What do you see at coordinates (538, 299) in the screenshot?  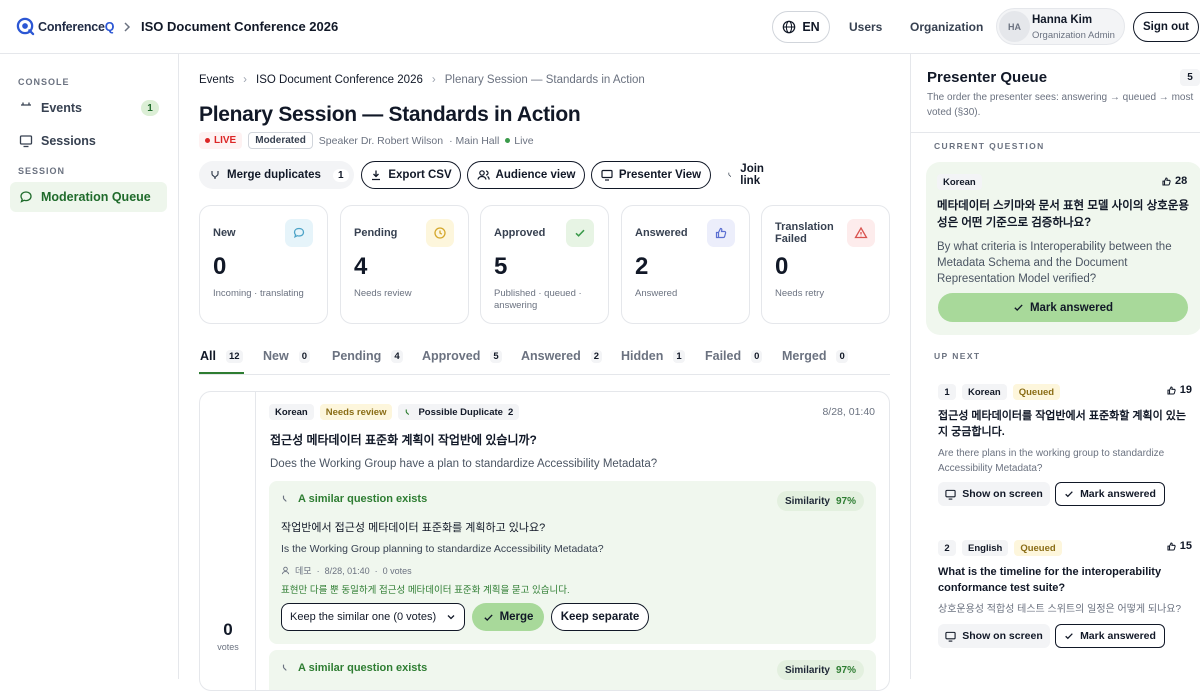 I see `stat-subtitle: Published · queued · answering` at bounding box center [538, 299].